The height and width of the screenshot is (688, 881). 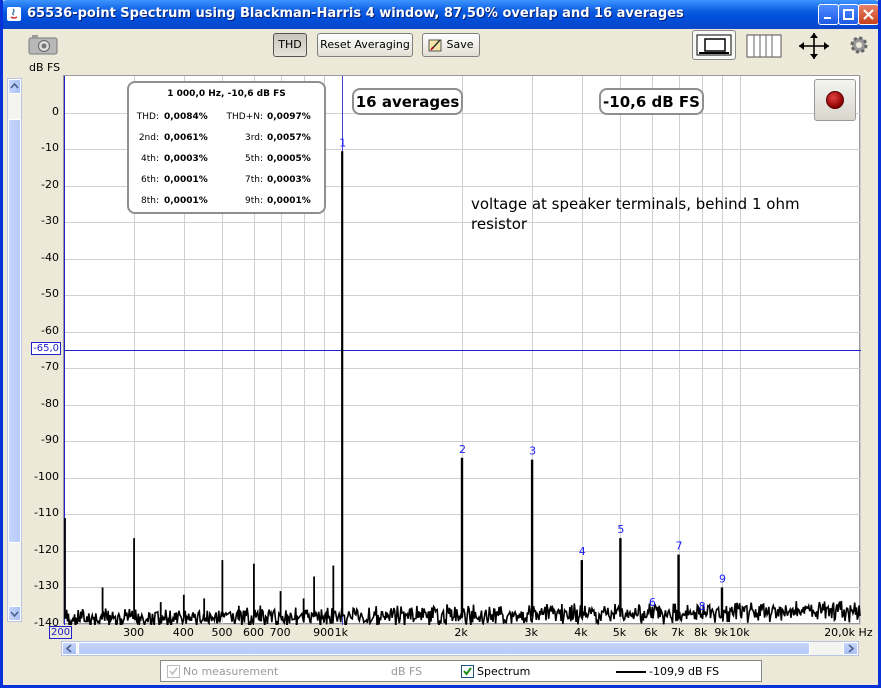 What do you see at coordinates (45, 67) in the screenshot?
I see `y-axis-unit: dB FS` at bounding box center [45, 67].